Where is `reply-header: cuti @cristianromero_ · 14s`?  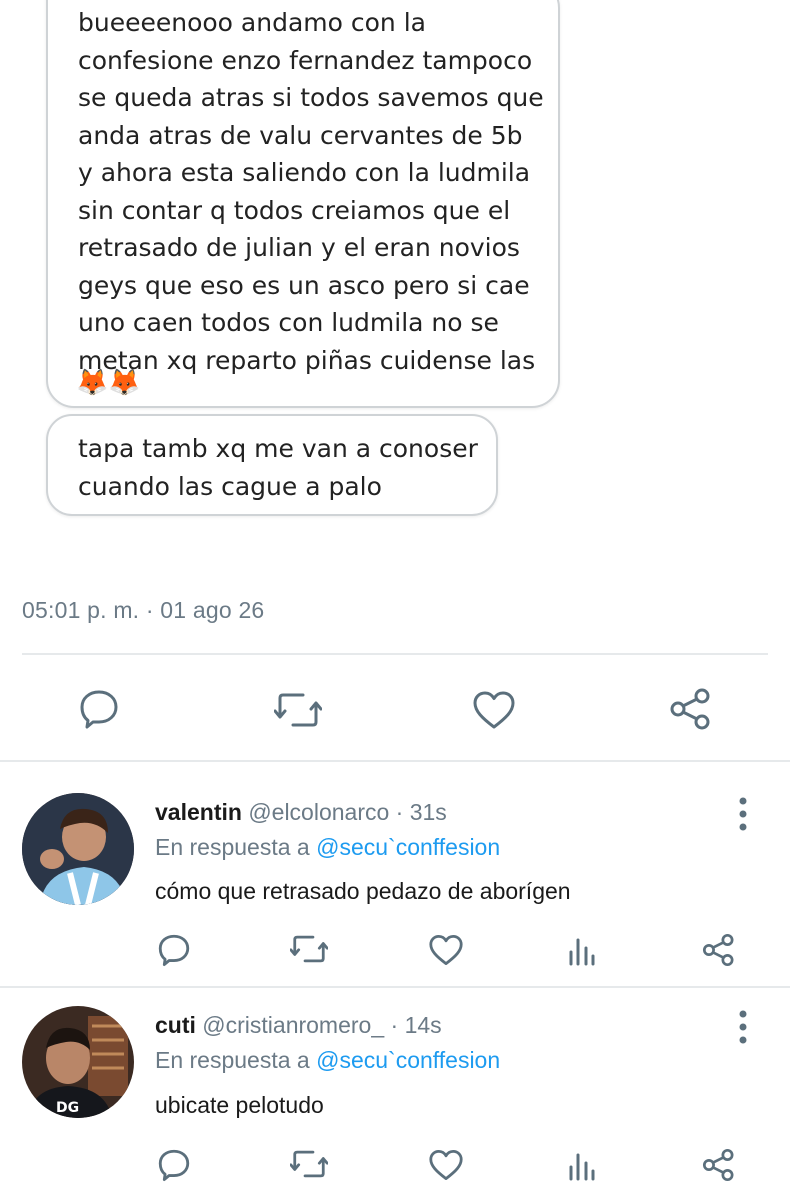
reply-header: cuti @cristianromero_ · 14s is located at coordinates (298, 1025).